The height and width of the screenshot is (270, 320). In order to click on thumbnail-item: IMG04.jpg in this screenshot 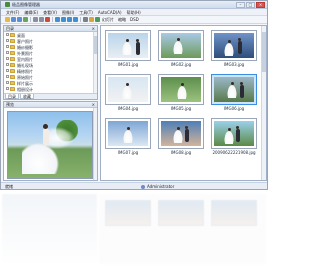, I will do `click(128, 93)`.